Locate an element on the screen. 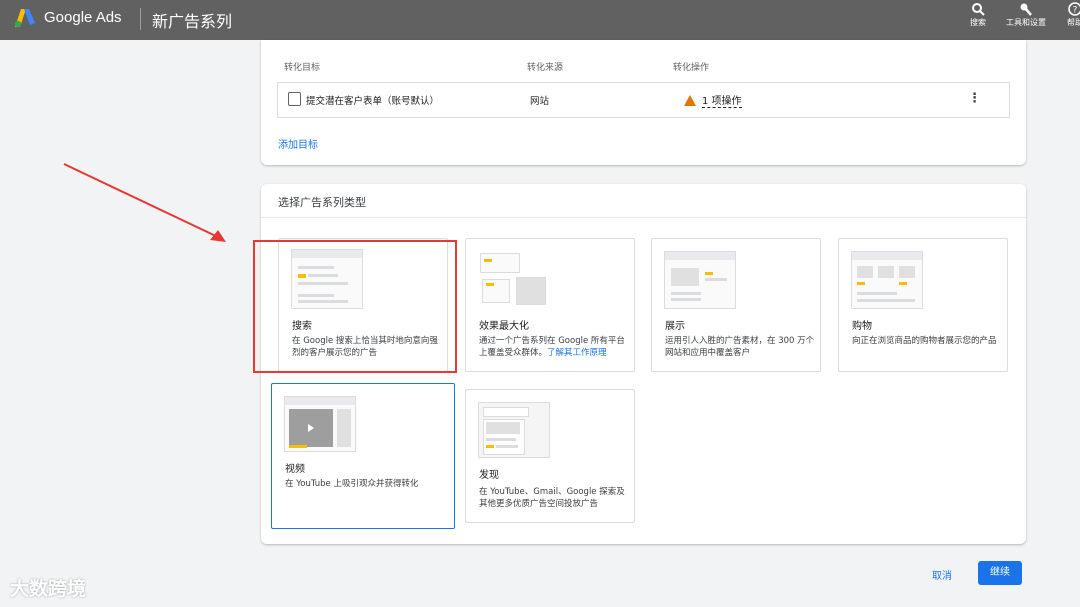 Image resolution: width=1080 pixels, height=607 pixels. add-goal-link: 添加目标 is located at coordinates (298, 143).